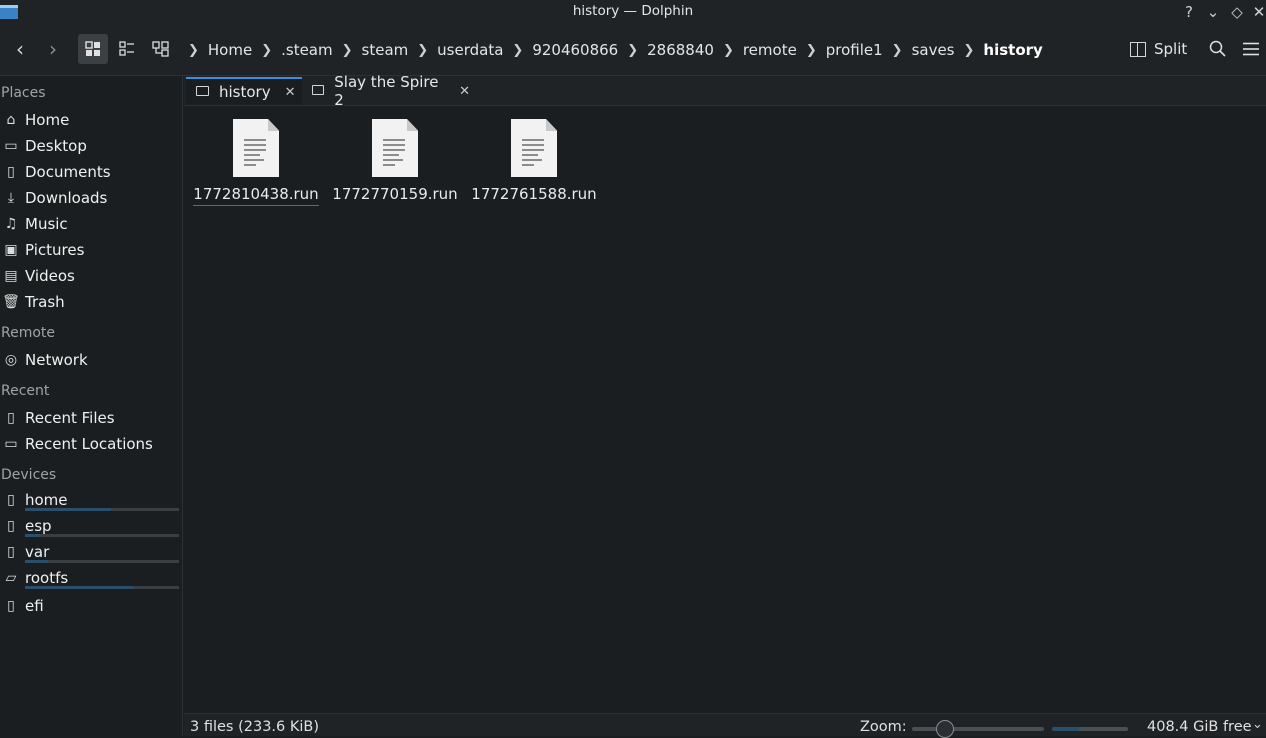  I want to click on videos-icon: ▤, so click(11, 276).